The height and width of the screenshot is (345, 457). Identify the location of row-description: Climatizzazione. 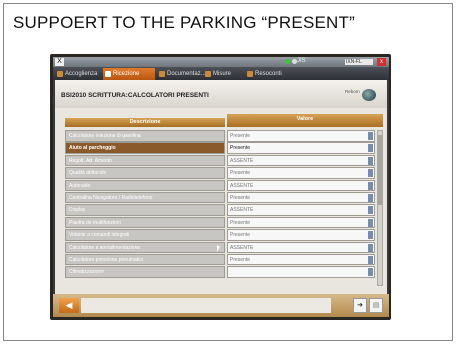
(145, 272).